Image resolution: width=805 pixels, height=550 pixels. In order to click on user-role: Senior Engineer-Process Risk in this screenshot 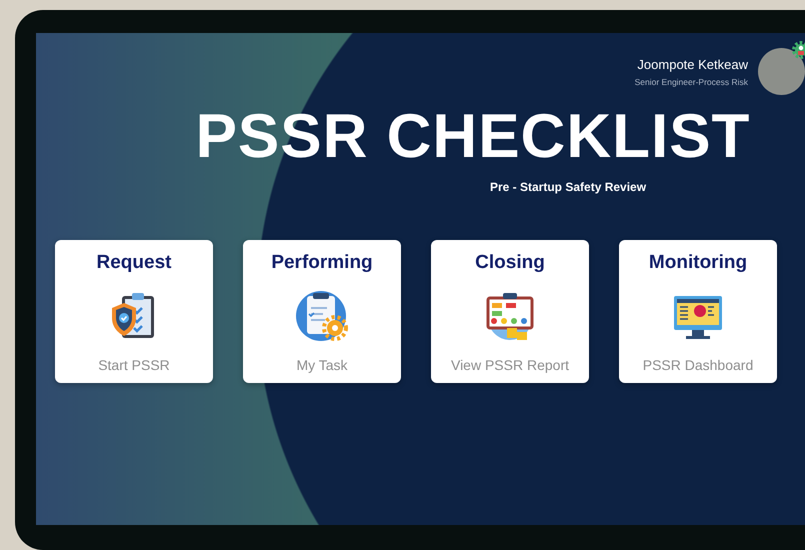, I will do `click(691, 81)`.